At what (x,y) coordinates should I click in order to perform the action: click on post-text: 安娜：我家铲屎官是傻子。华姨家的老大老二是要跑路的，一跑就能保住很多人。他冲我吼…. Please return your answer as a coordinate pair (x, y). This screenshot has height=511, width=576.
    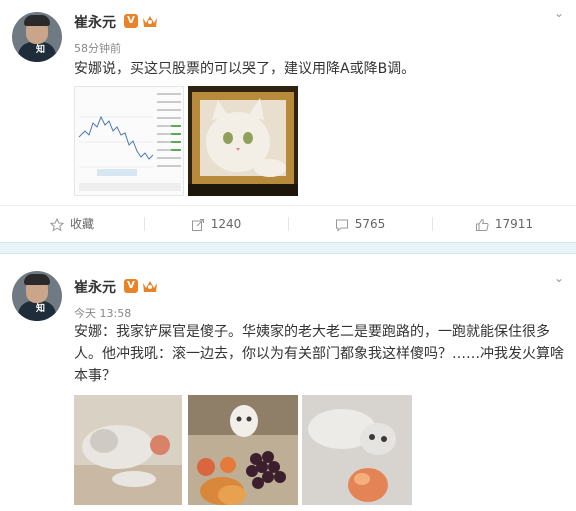
    Looking at the image, I should click on (319, 354).